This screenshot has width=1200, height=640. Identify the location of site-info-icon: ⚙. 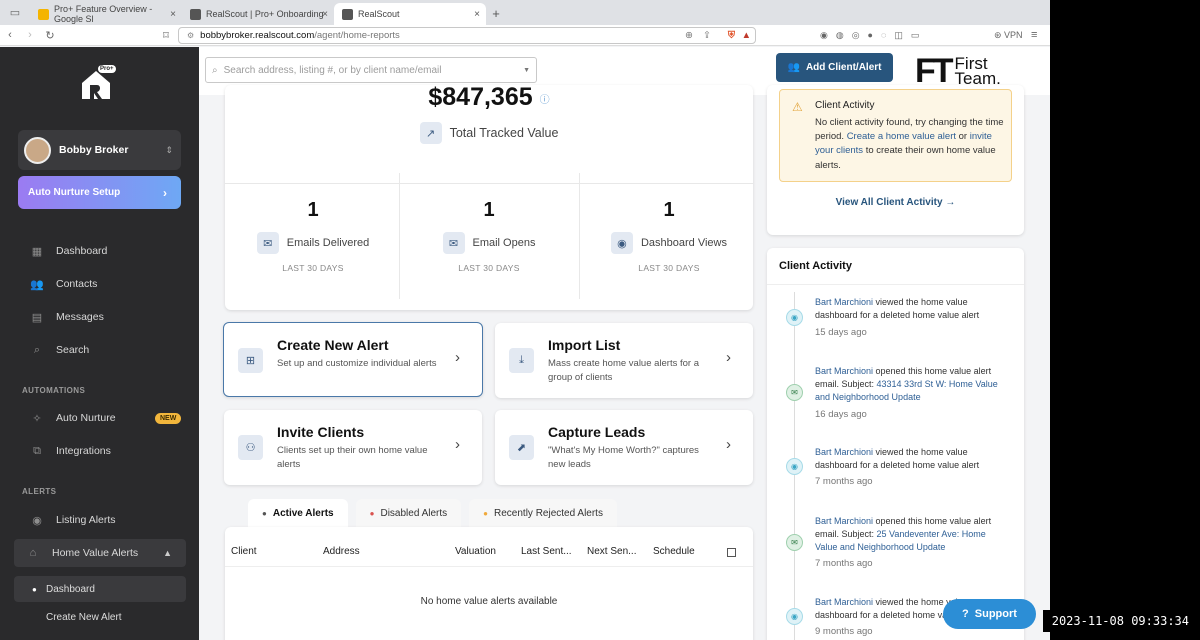
(190, 35).